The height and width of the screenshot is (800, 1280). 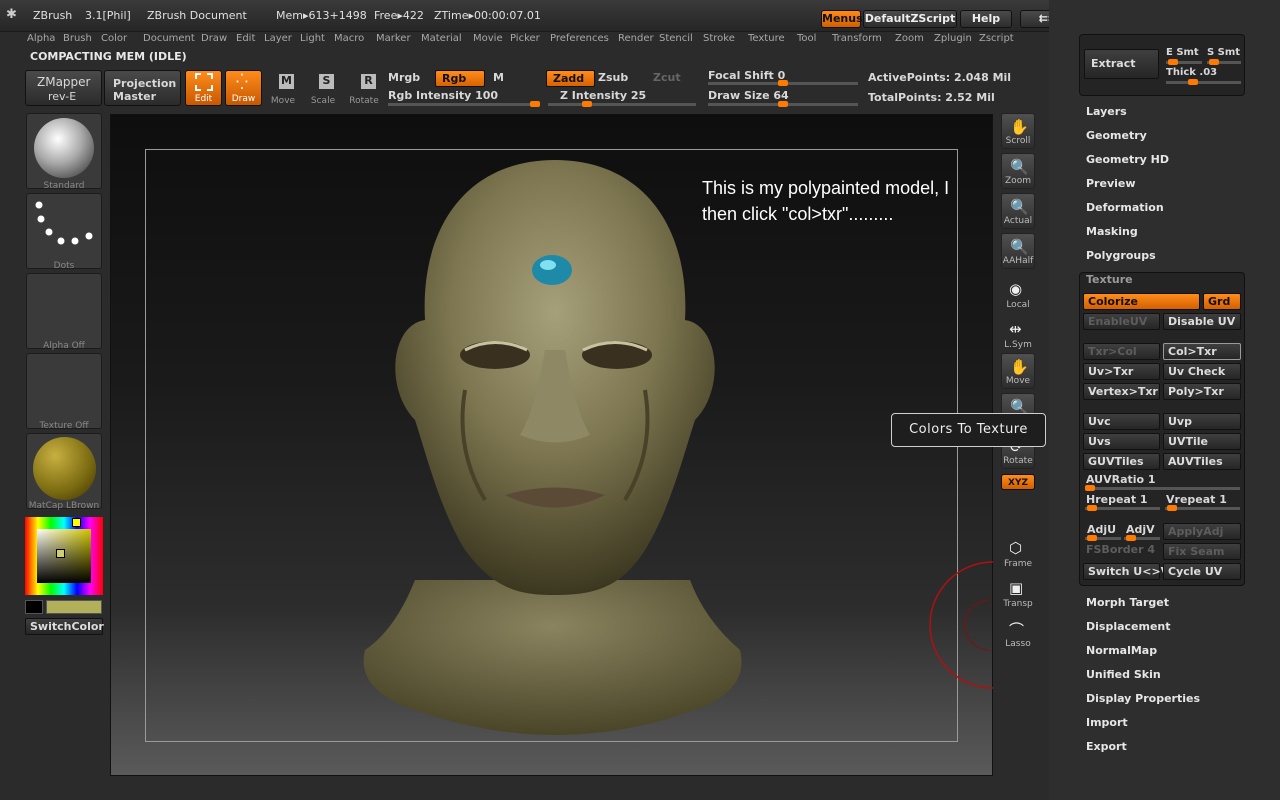 What do you see at coordinates (719, 38) in the screenshot?
I see `menu-stroke: Stroke` at bounding box center [719, 38].